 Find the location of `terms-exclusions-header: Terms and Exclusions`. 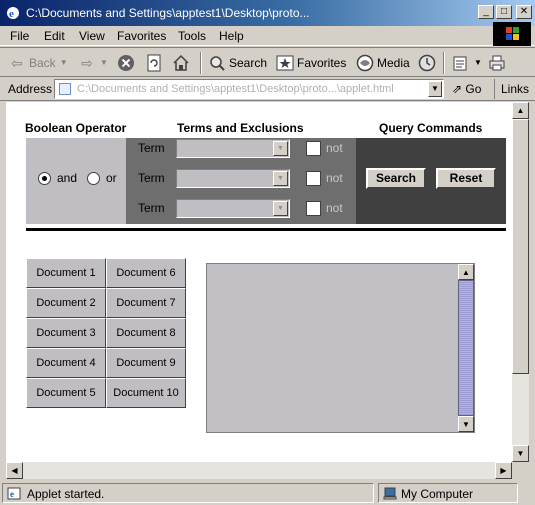

terms-exclusions-header: Terms and Exclusions is located at coordinates (240, 128).